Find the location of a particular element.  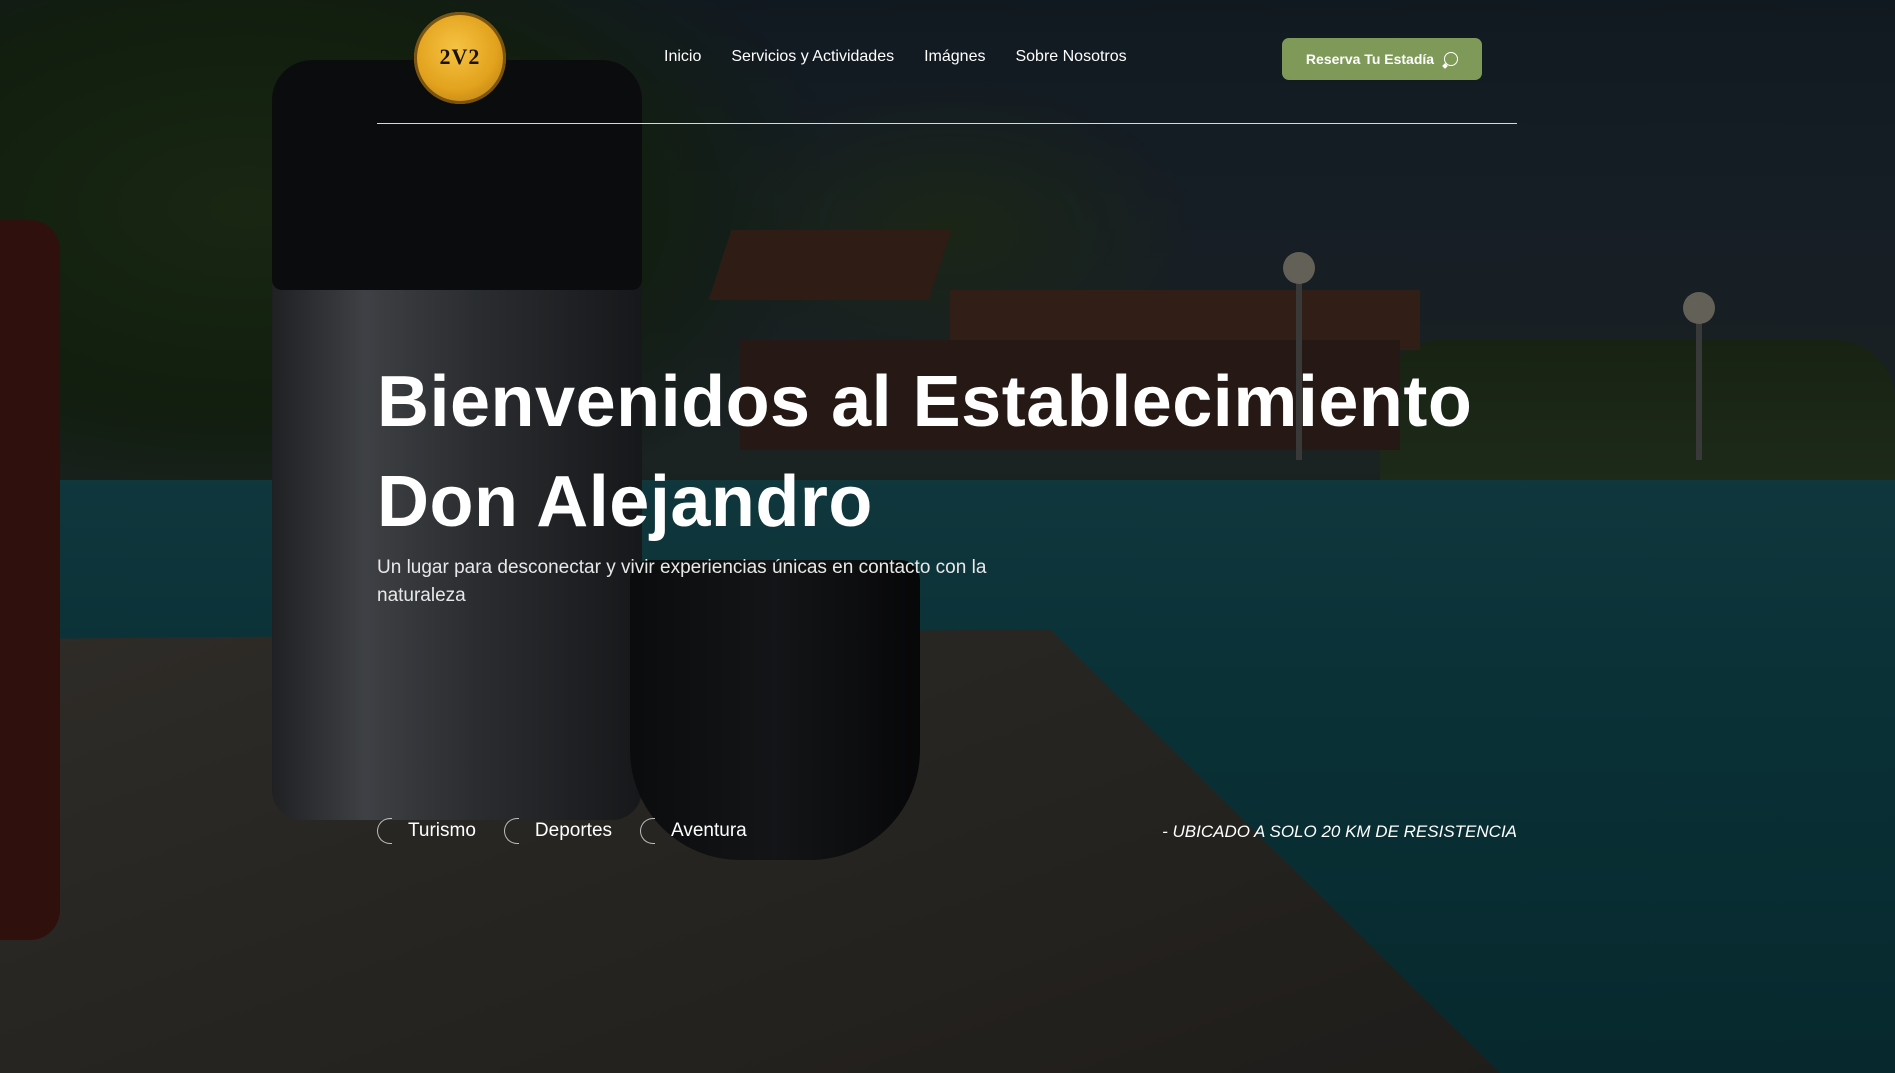

tag-label: Turismo is located at coordinates (442, 830).